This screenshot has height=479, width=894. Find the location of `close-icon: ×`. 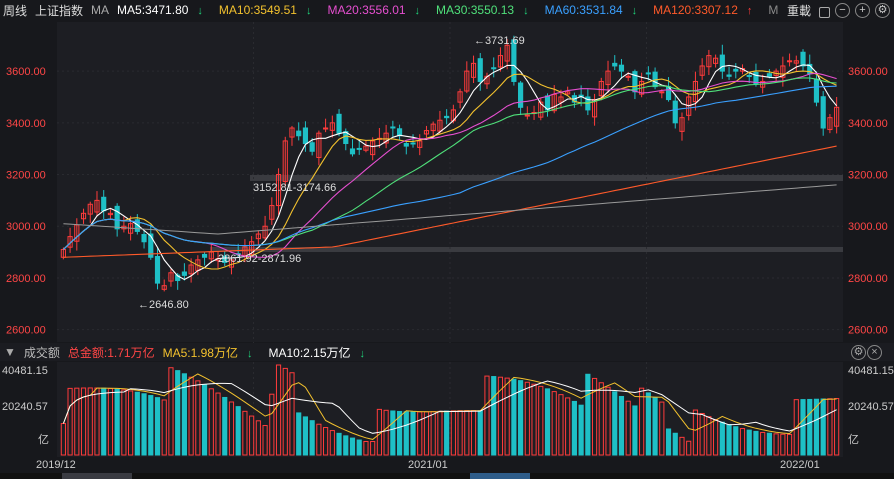

close-icon: × is located at coordinates (874, 352).